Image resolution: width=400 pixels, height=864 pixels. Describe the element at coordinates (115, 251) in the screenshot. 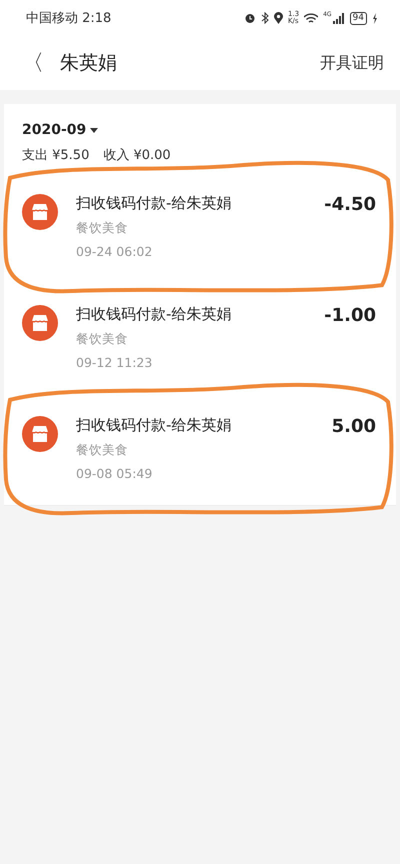

I see `transaction-time: 09-24 06:02` at that location.